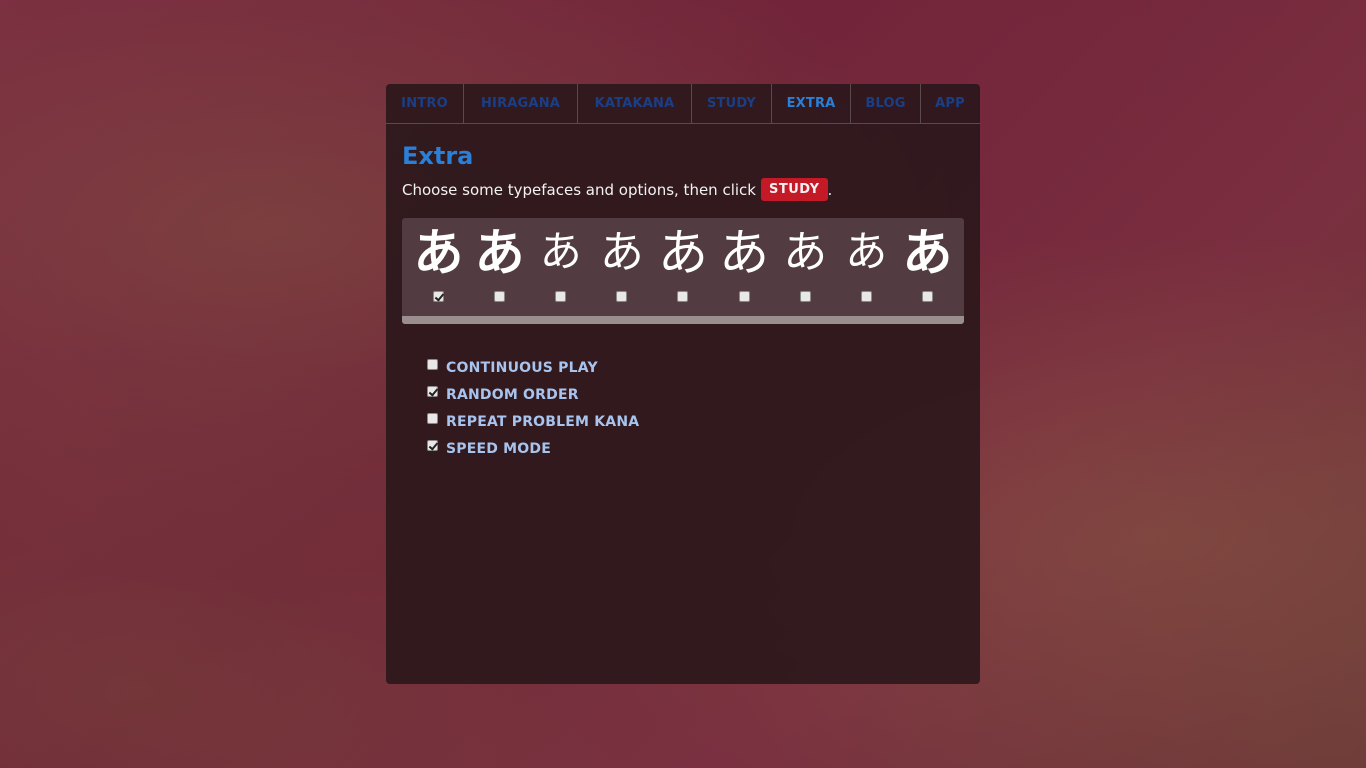 The image size is (1366, 768). What do you see at coordinates (886, 103) in the screenshot?
I see `tab-blog: BLOG` at bounding box center [886, 103].